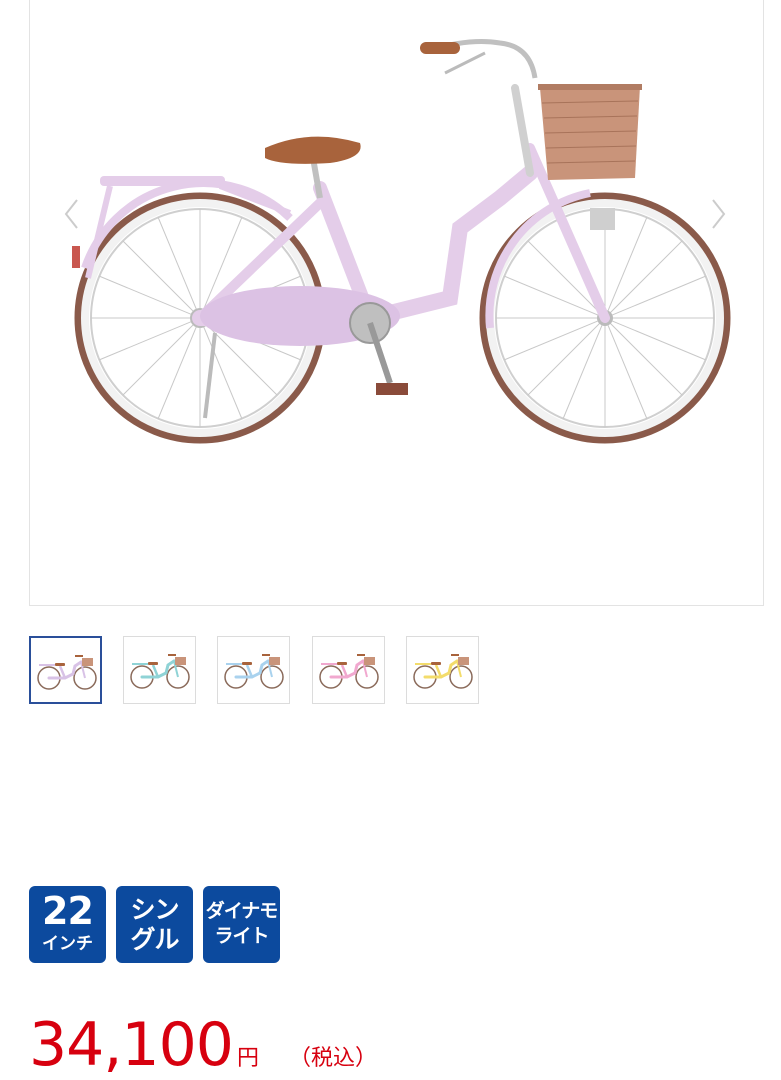 The image size is (781, 1080). I want to click on gallery-next-button, so click(718, 214).